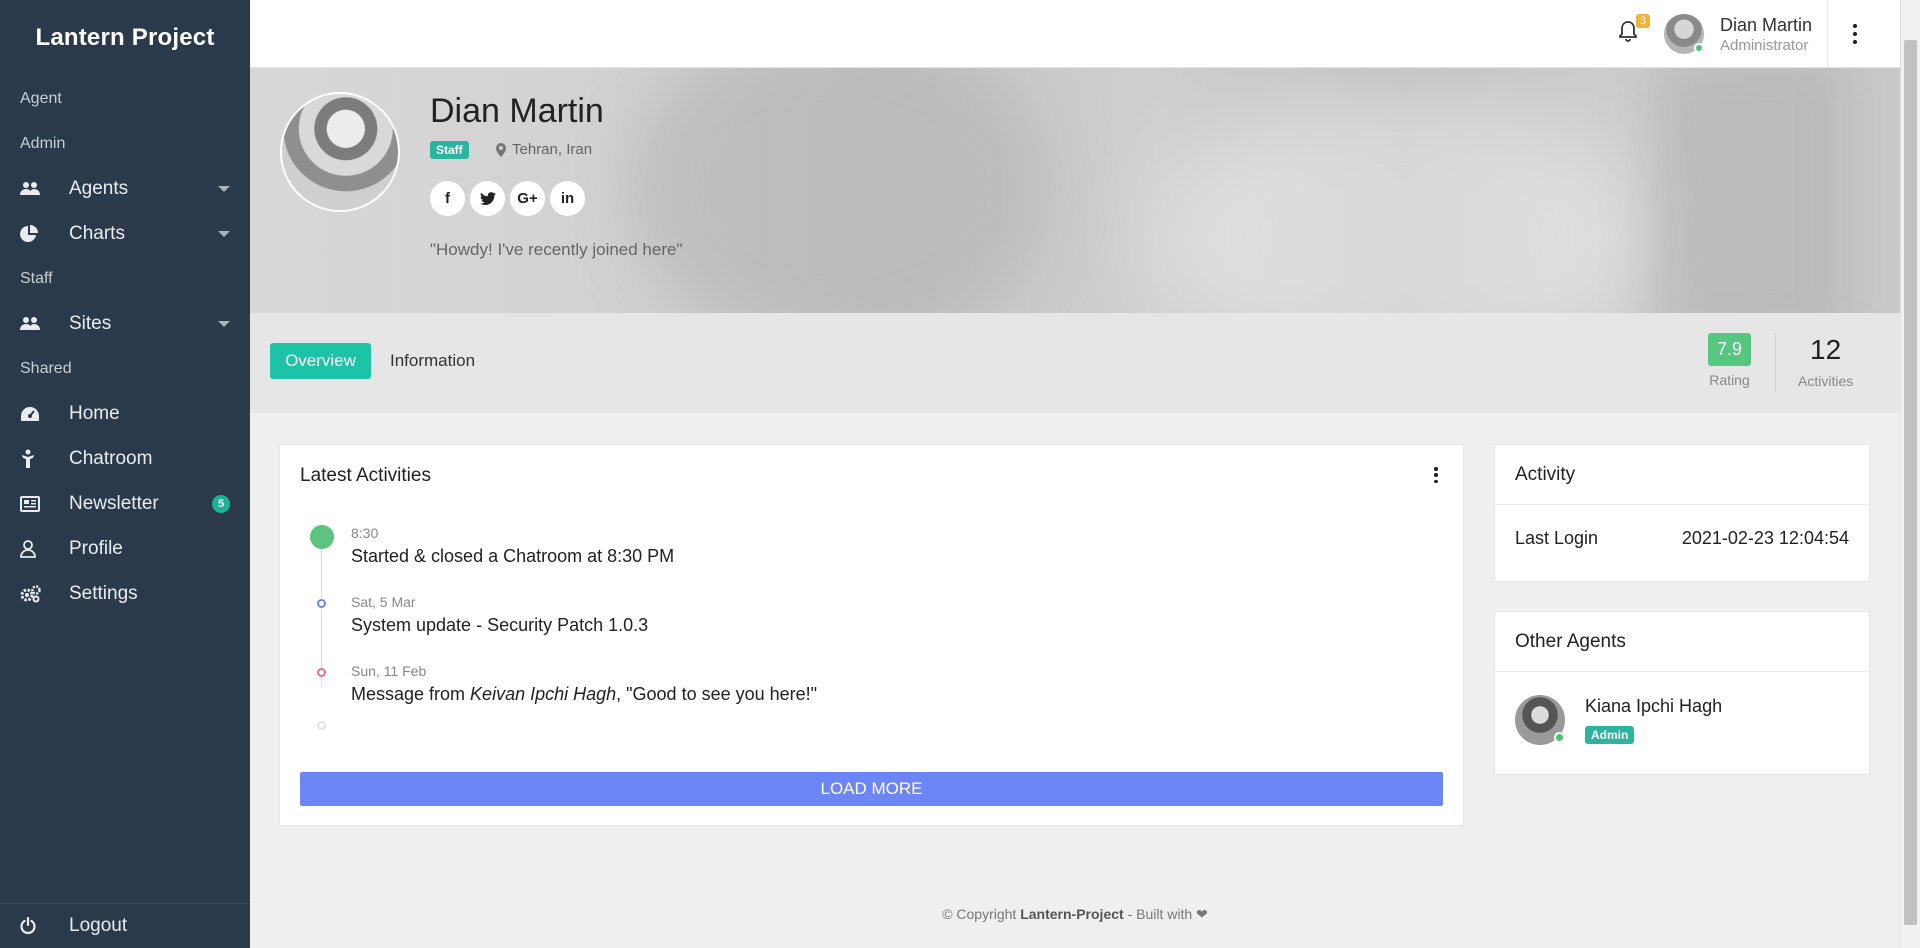  Describe the element at coordinates (527, 198) in the screenshot. I see `google-plus-icon: G+` at that location.